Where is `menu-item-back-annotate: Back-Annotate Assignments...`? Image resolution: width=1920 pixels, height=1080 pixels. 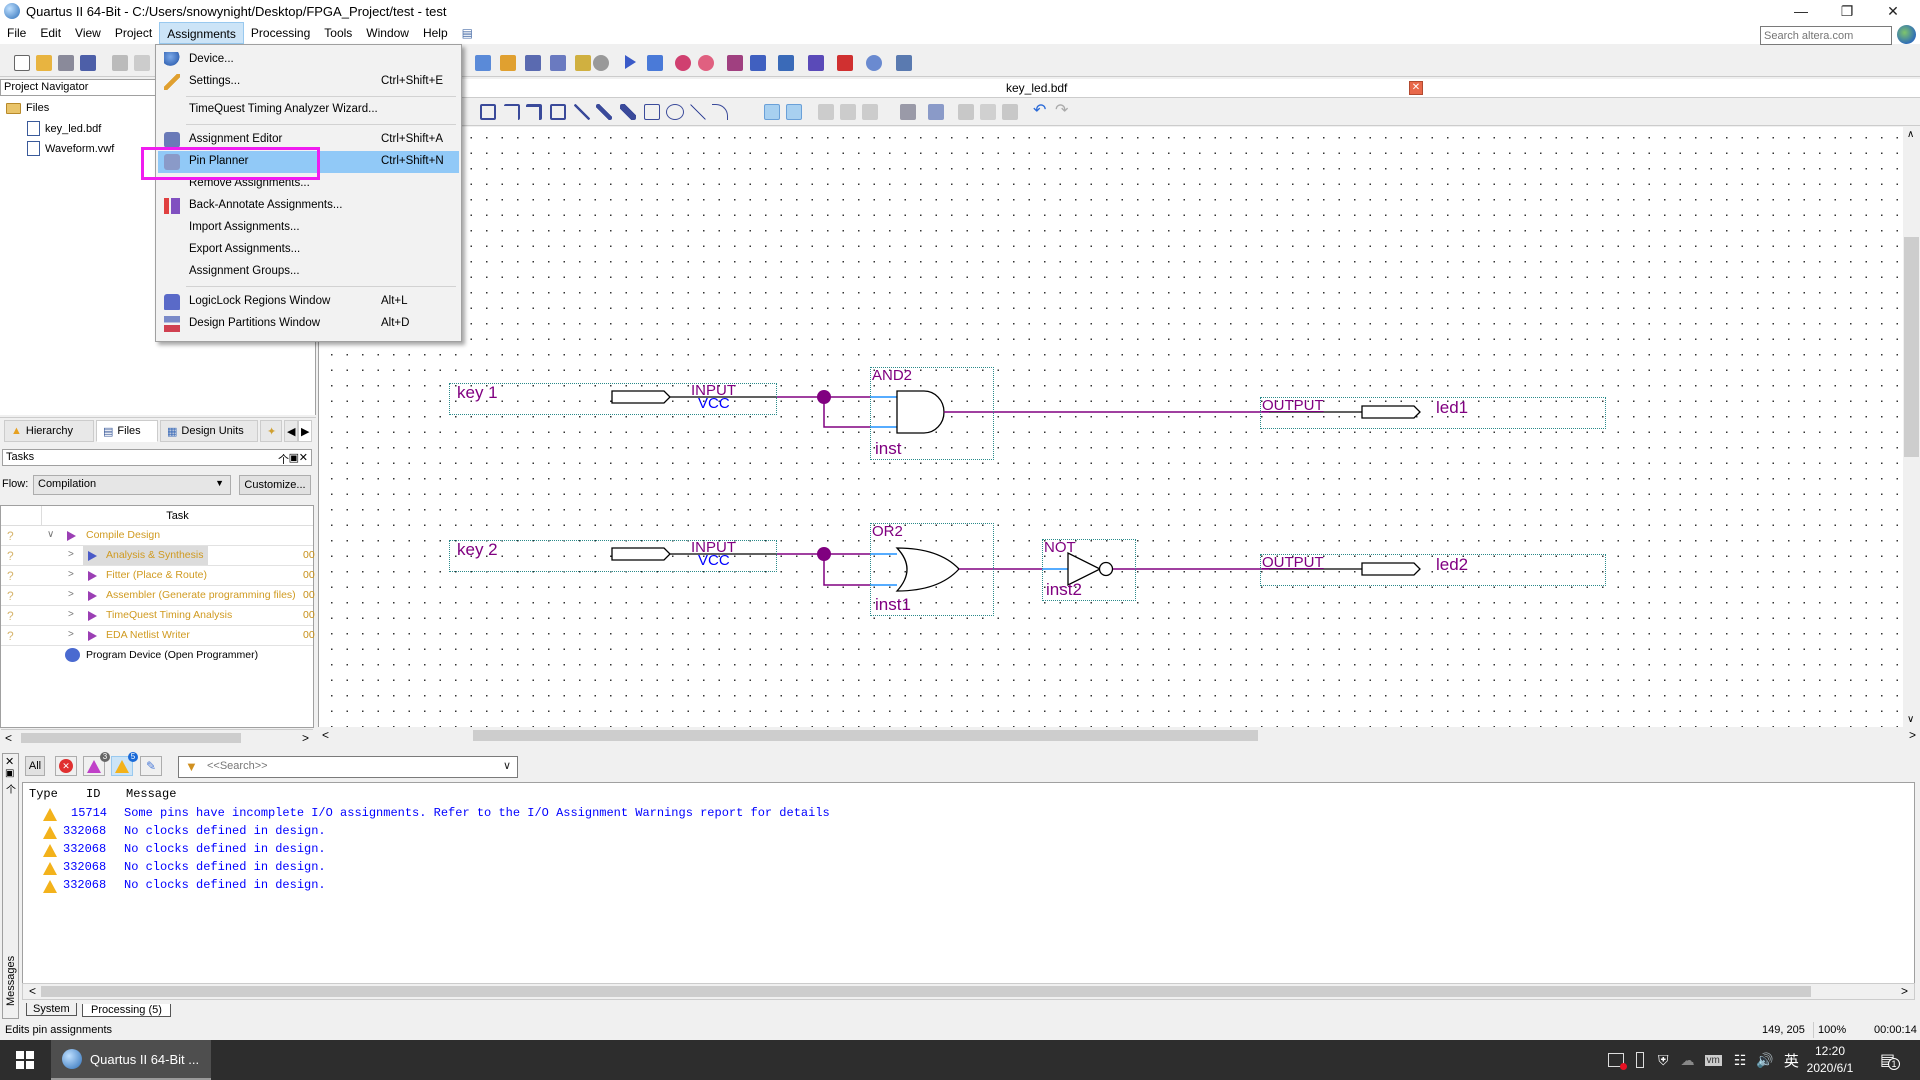 menu-item-back-annotate: Back-Annotate Assignments... is located at coordinates (308, 206).